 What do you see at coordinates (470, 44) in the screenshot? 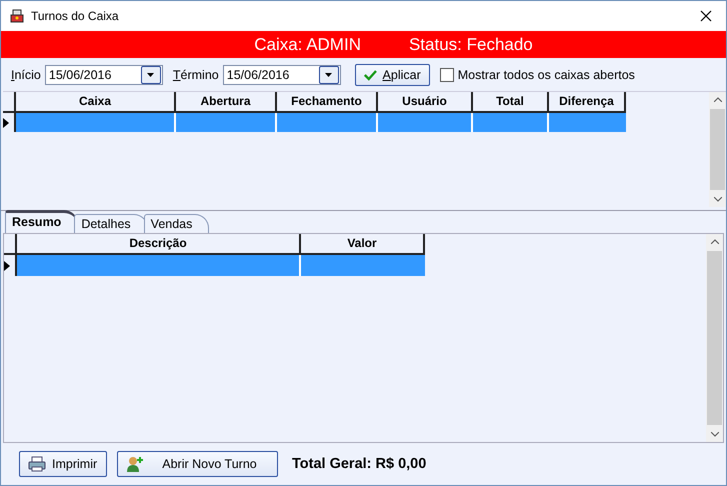
I see `status-label: Status: Fechado` at bounding box center [470, 44].